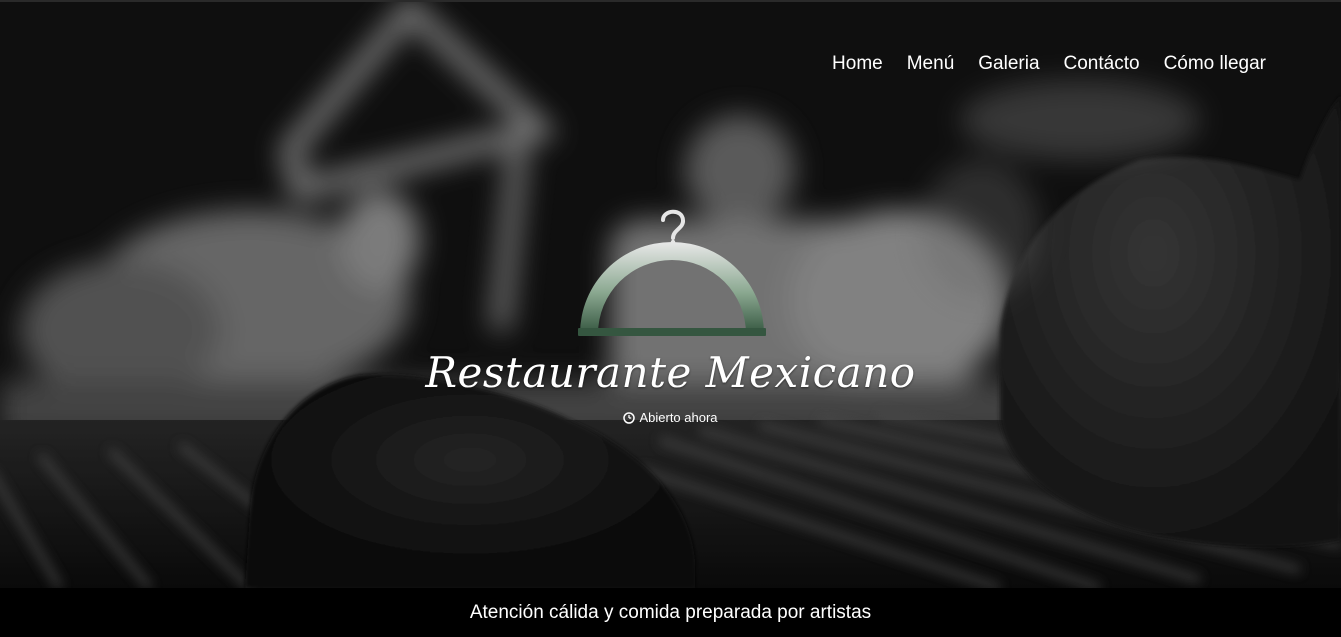 The height and width of the screenshot is (637, 1341). What do you see at coordinates (1049, 64) in the screenshot?
I see `main-navigation: Home Menú Galeria Contácto Cómo llegar` at bounding box center [1049, 64].